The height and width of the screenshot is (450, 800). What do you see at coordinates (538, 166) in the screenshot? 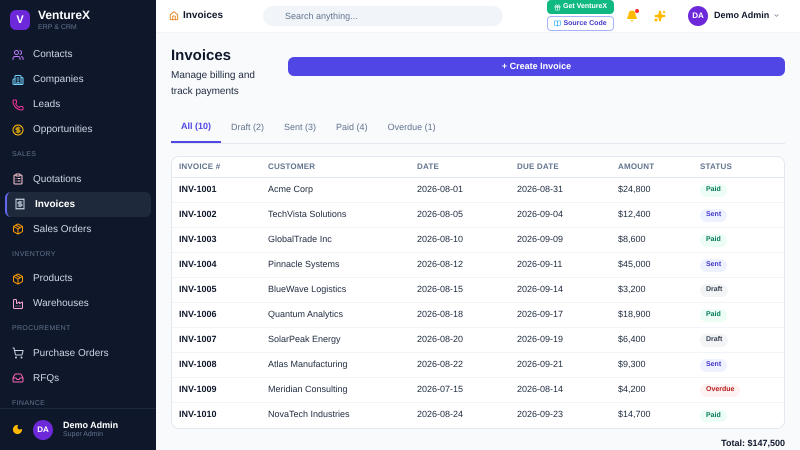
I see `column-header: DUE DATE` at bounding box center [538, 166].